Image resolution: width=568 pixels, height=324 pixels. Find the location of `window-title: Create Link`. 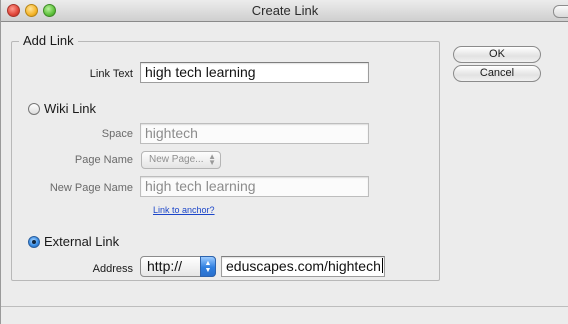

window-title: Create Link is located at coordinates (285, 10).